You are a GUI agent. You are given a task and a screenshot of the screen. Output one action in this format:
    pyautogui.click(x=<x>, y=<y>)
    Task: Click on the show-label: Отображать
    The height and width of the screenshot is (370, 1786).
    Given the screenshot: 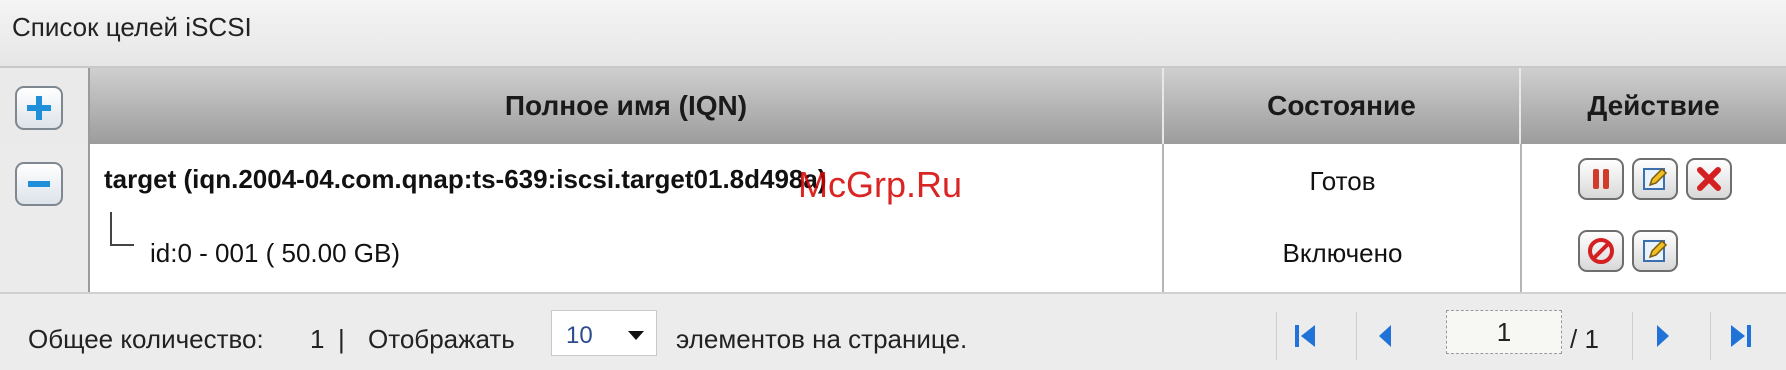 What is the action you would take?
    pyautogui.click(x=441, y=339)
    